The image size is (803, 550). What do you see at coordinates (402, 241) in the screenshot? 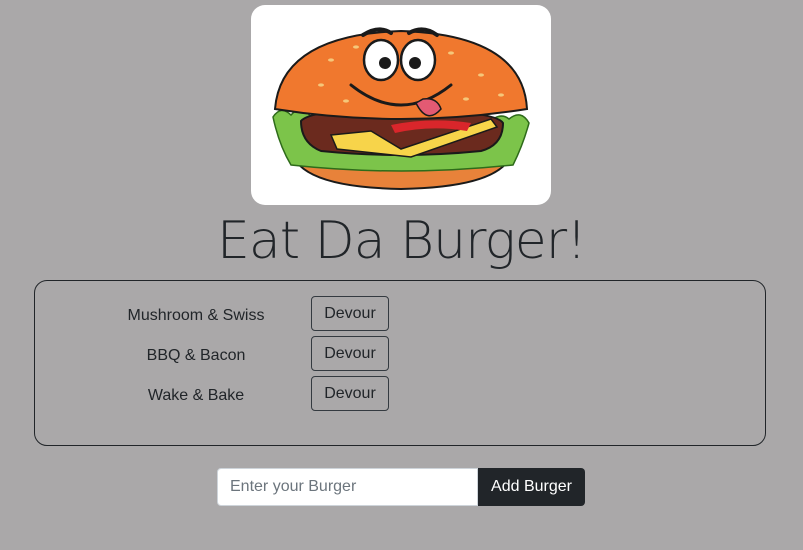
I see `page-title: Eat Da Burger!` at bounding box center [402, 241].